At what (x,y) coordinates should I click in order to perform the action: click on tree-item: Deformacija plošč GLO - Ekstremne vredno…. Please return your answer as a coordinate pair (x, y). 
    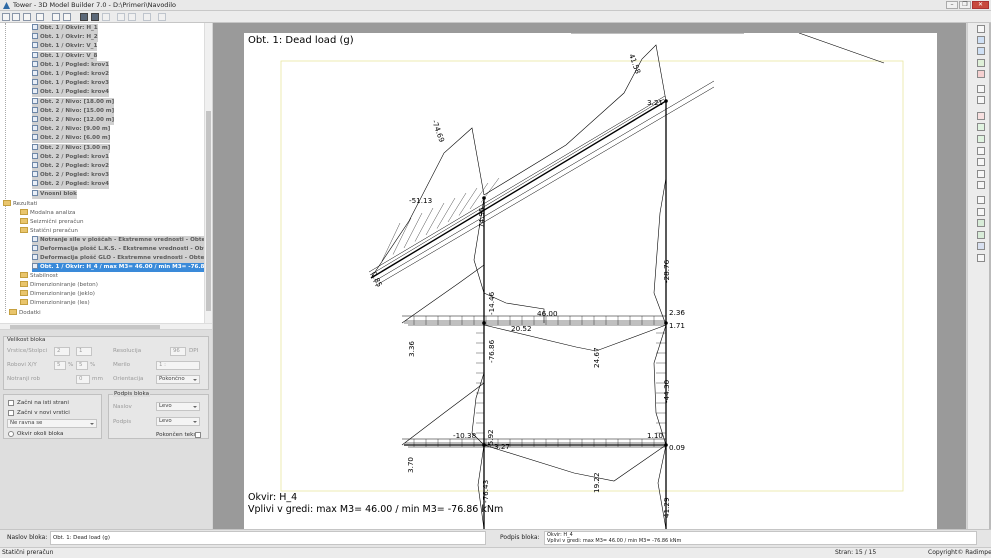
    Looking at the image, I should click on (118, 258).